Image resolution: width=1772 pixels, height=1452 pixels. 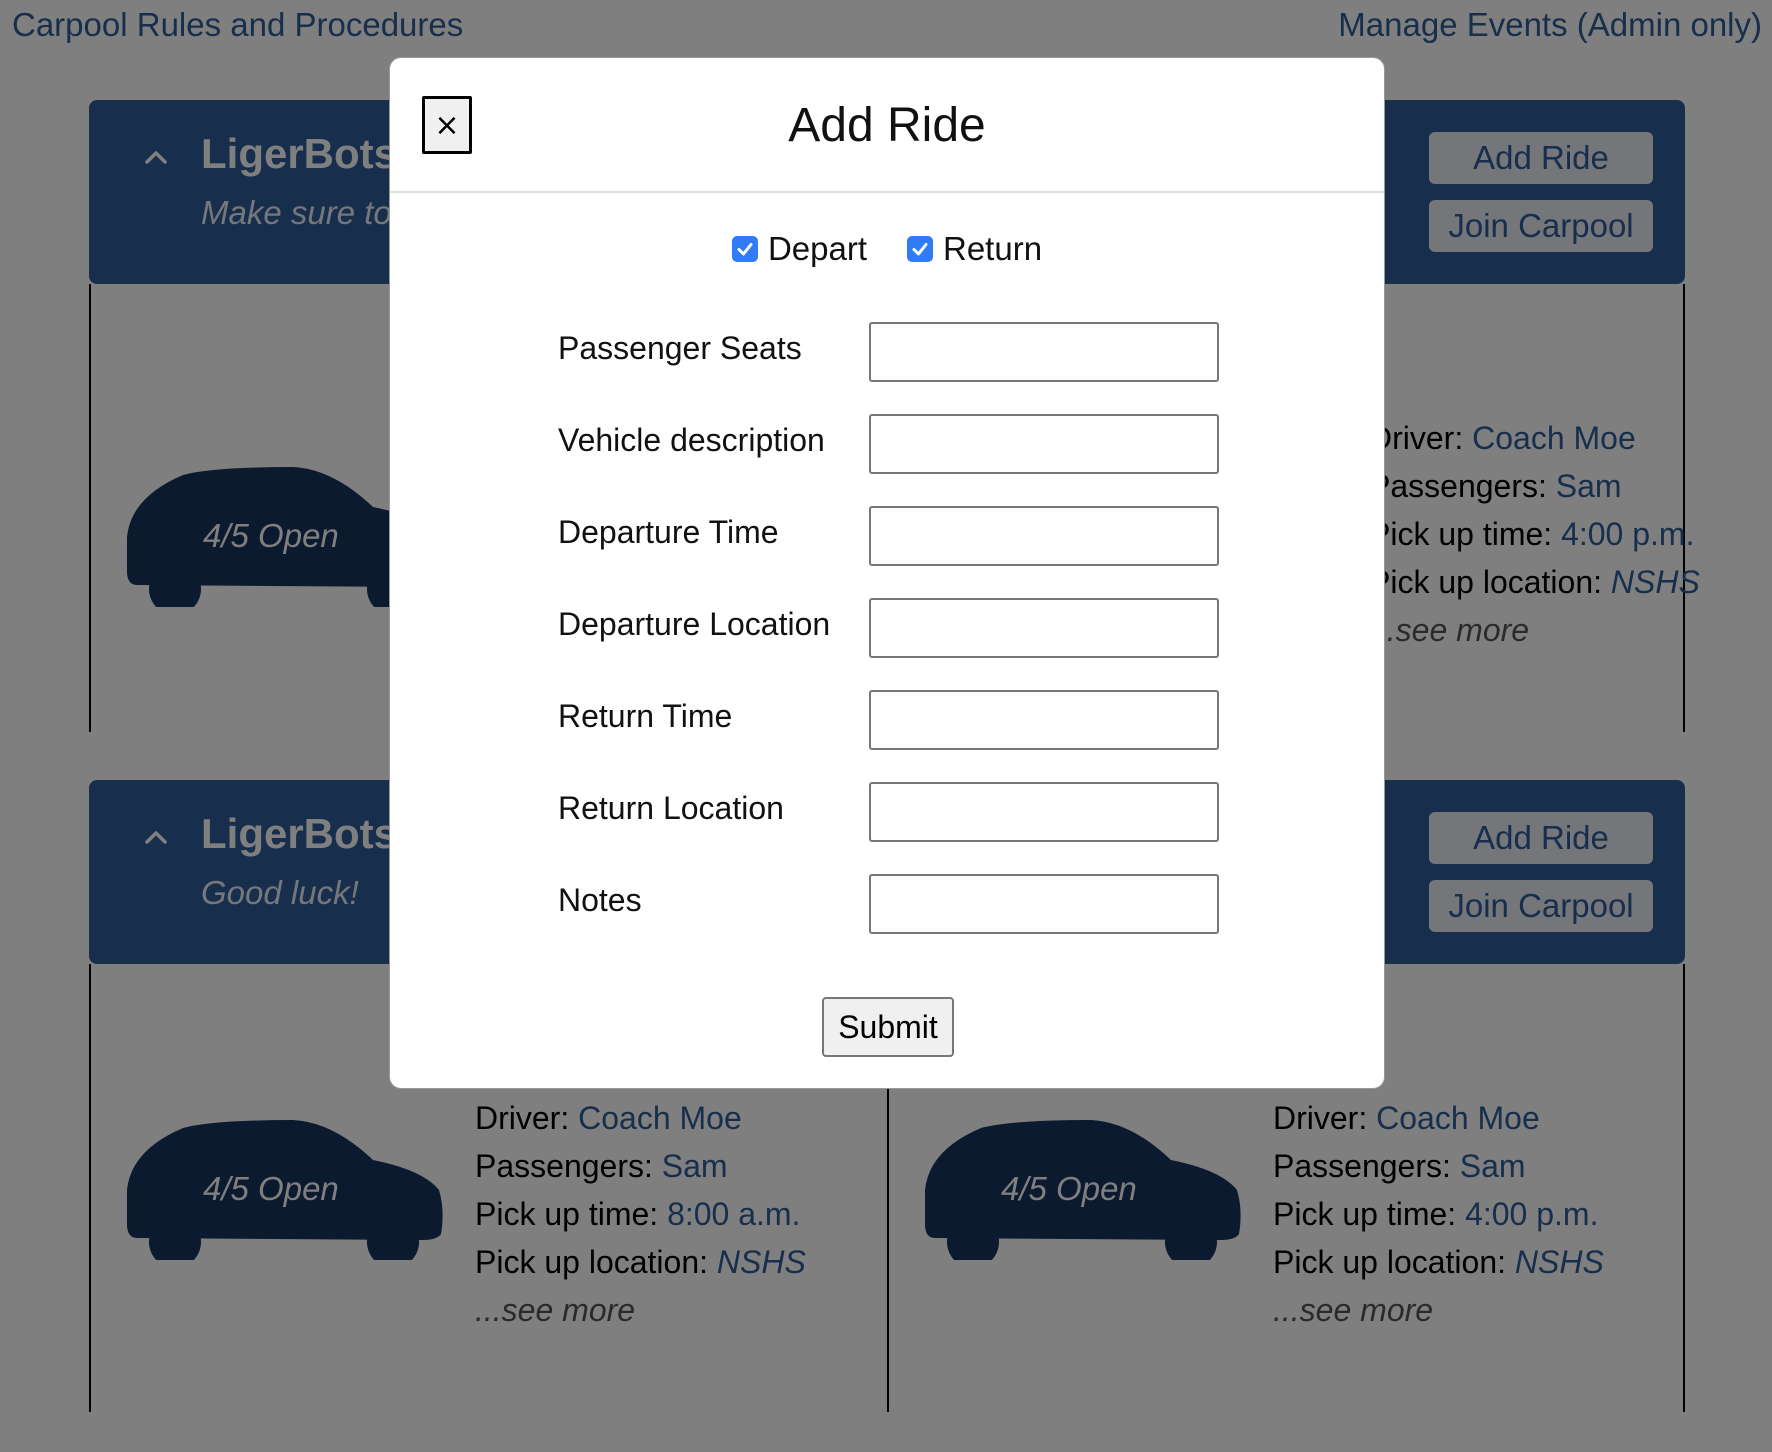 What do you see at coordinates (1044, 536) in the screenshot?
I see `departure-time-input` at bounding box center [1044, 536].